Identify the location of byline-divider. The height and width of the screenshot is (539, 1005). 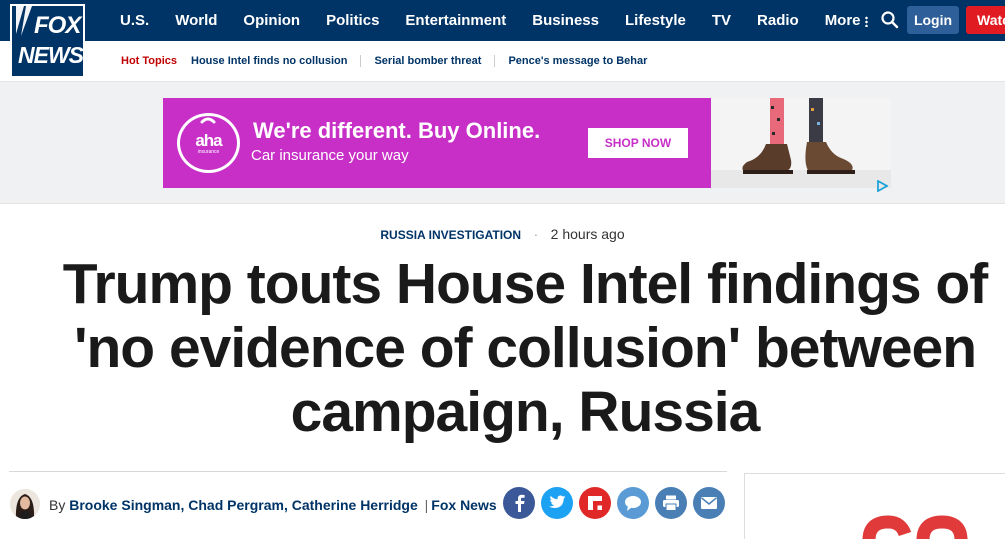
(368, 471).